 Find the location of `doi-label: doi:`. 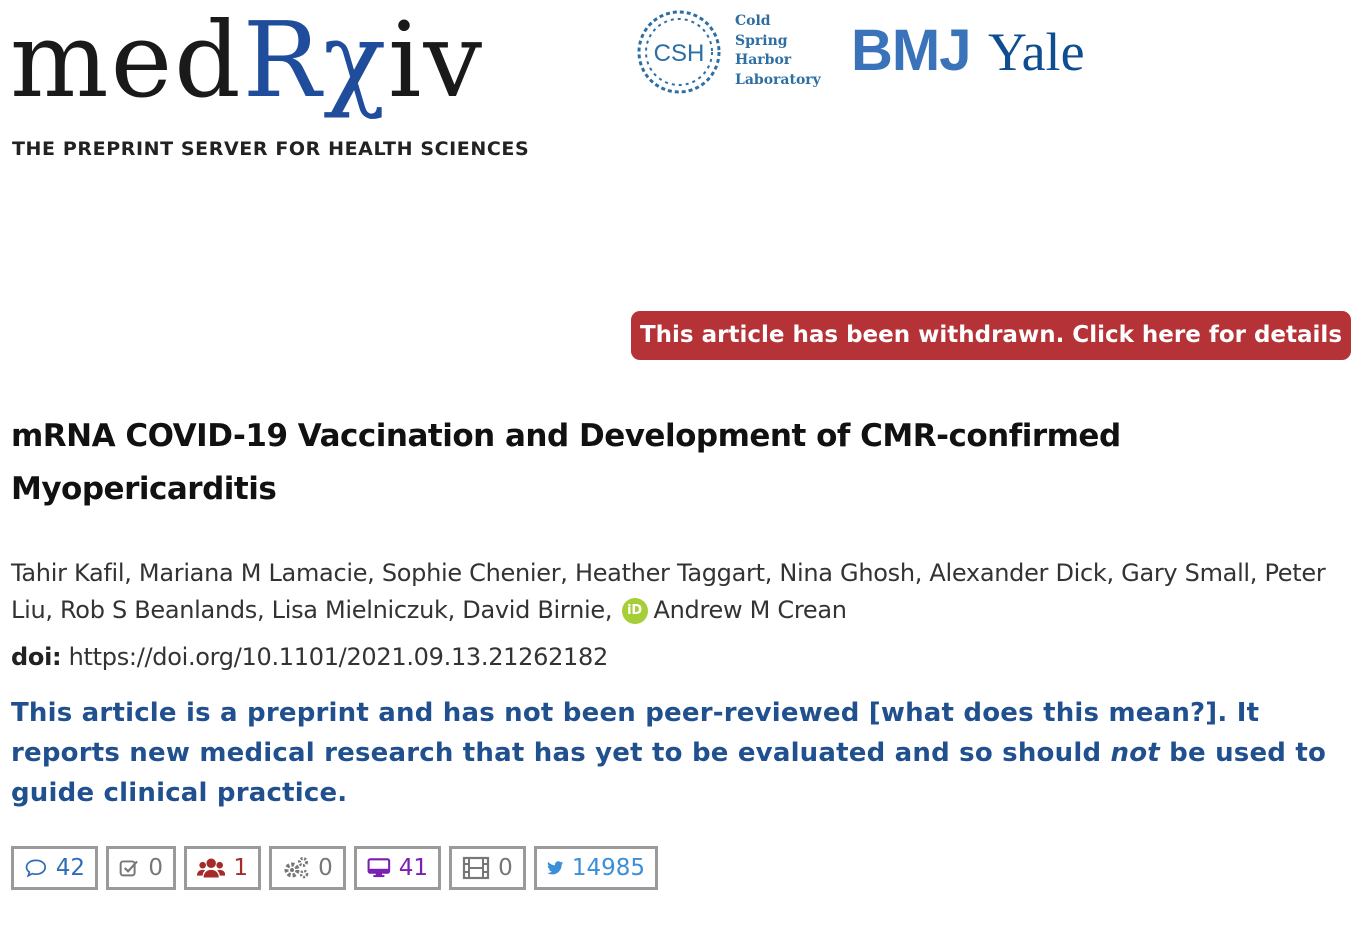

doi-label: doi: is located at coordinates (36, 657).